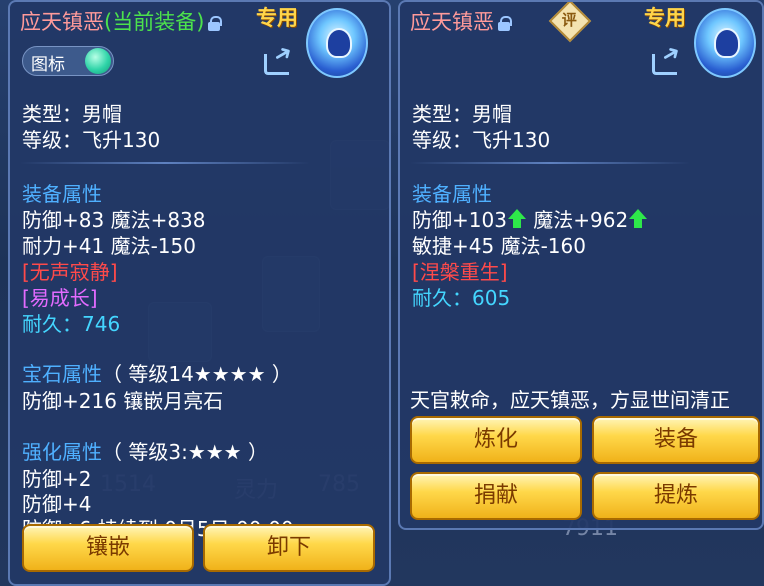 The image size is (764, 586). What do you see at coordinates (109, 246) in the screenshot?
I see `attr-line: 耐力+41 魔法-150` at bounding box center [109, 246].